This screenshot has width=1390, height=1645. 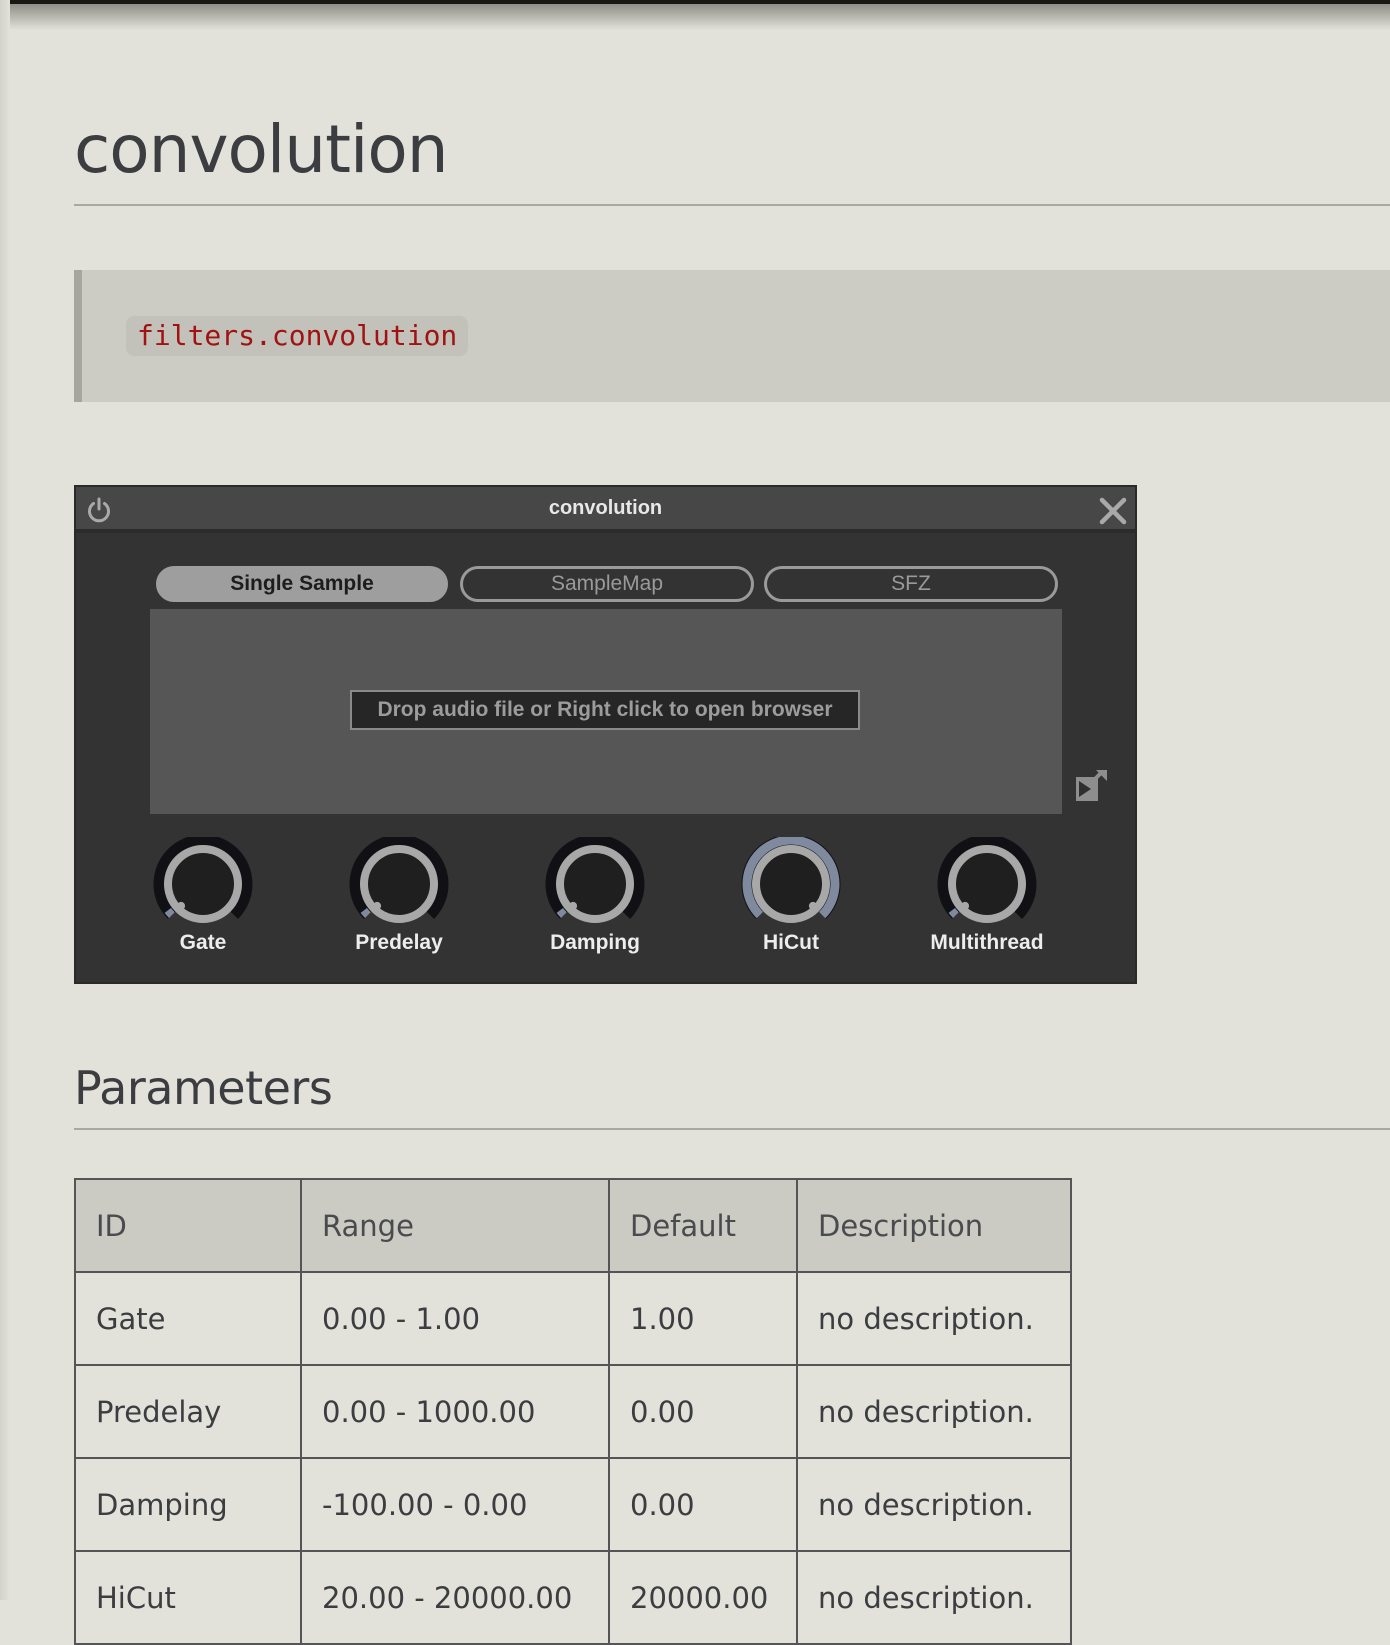 I want to click on tab-single-sample: Single Sample, so click(x=302, y=584).